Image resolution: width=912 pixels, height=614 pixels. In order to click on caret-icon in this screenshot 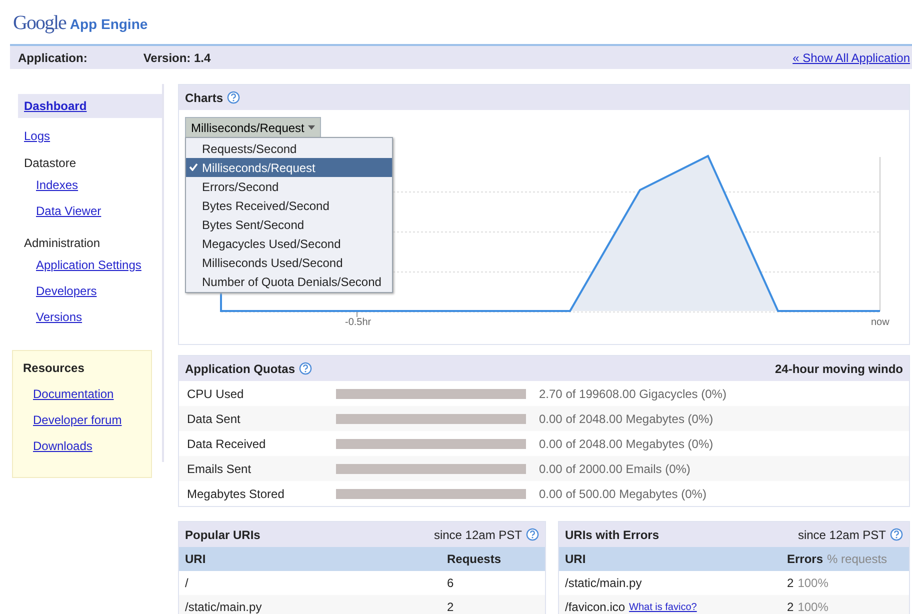, I will do `click(312, 127)`.